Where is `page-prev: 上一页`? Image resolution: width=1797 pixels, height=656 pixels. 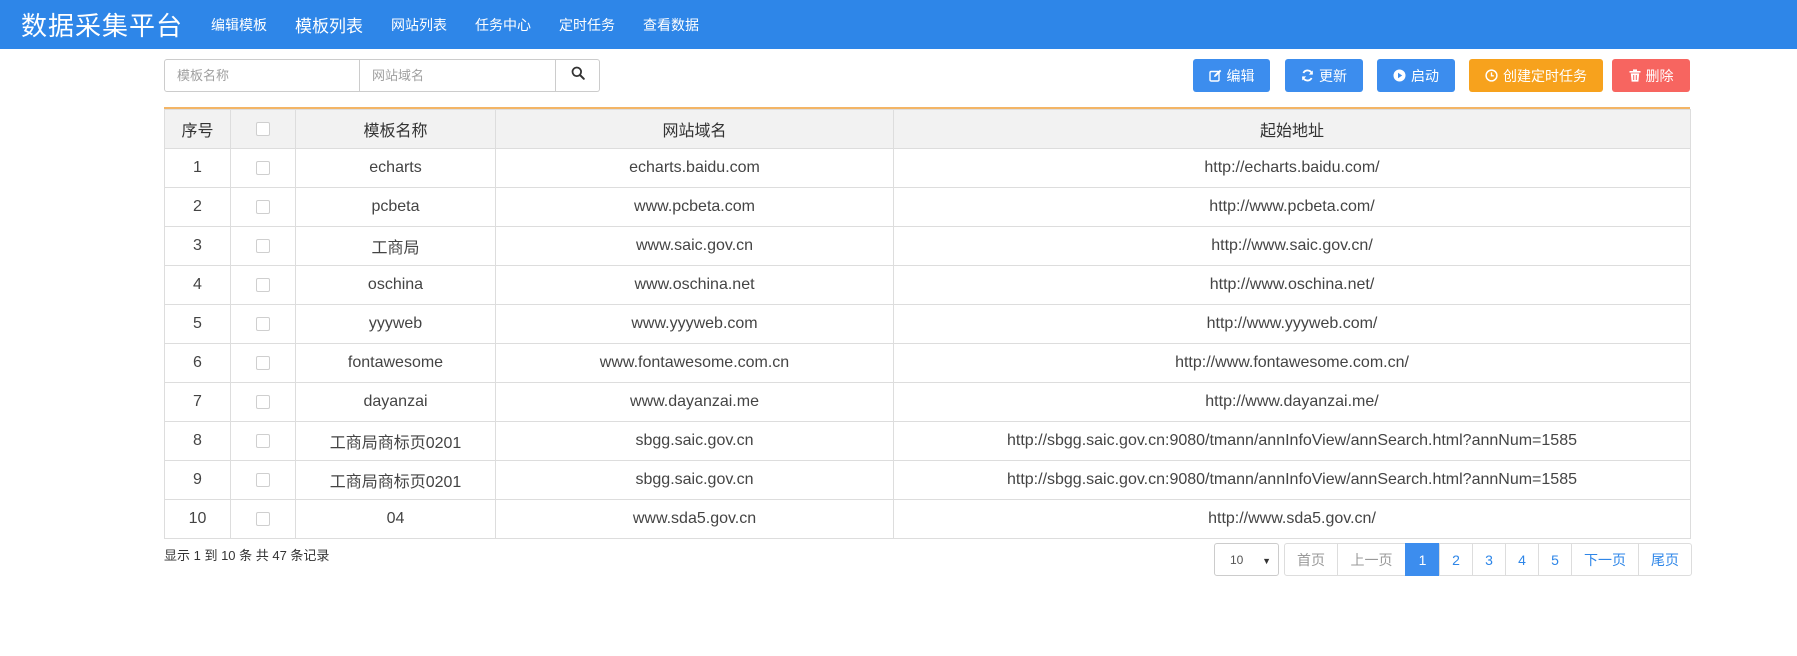
page-prev: 上一页 is located at coordinates (1371, 559).